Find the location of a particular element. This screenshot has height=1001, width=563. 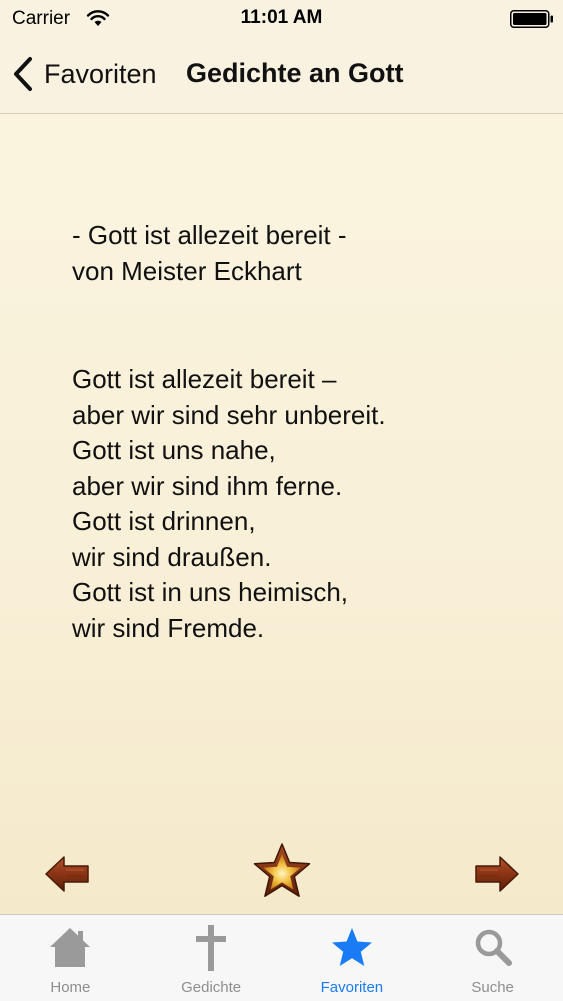

tab-bar: Home Gedichte Favoriten Suche is located at coordinates (281, 957).